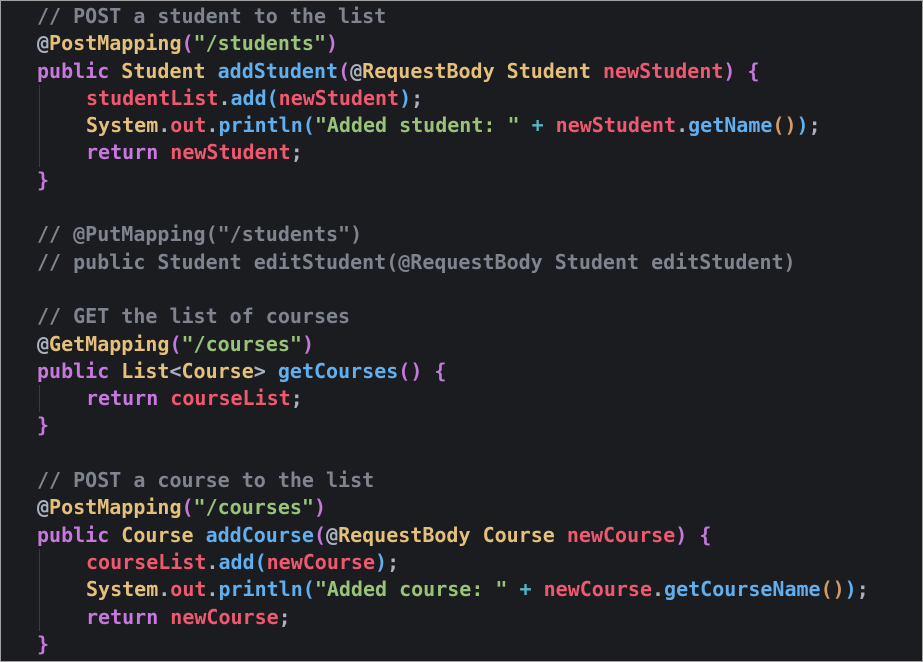 Image resolution: width=923 pixels, height=662 pixels. Describe the element at coordinates (453, 16) in the screenshot. I see `code-line: // POST a student to the list` at that location.